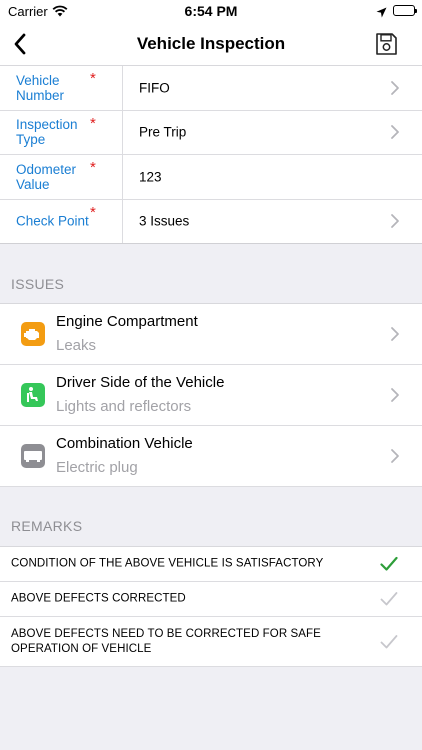 The width and height of the screenshot is (422, 750). I want to click on trailer-icon, so click(33, 456).